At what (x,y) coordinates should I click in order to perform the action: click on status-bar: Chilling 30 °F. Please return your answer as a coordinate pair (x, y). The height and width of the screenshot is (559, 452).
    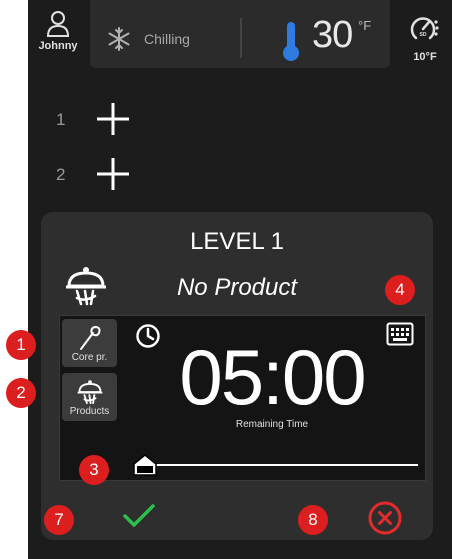
    Looking at the image, I should click on (240, 34).